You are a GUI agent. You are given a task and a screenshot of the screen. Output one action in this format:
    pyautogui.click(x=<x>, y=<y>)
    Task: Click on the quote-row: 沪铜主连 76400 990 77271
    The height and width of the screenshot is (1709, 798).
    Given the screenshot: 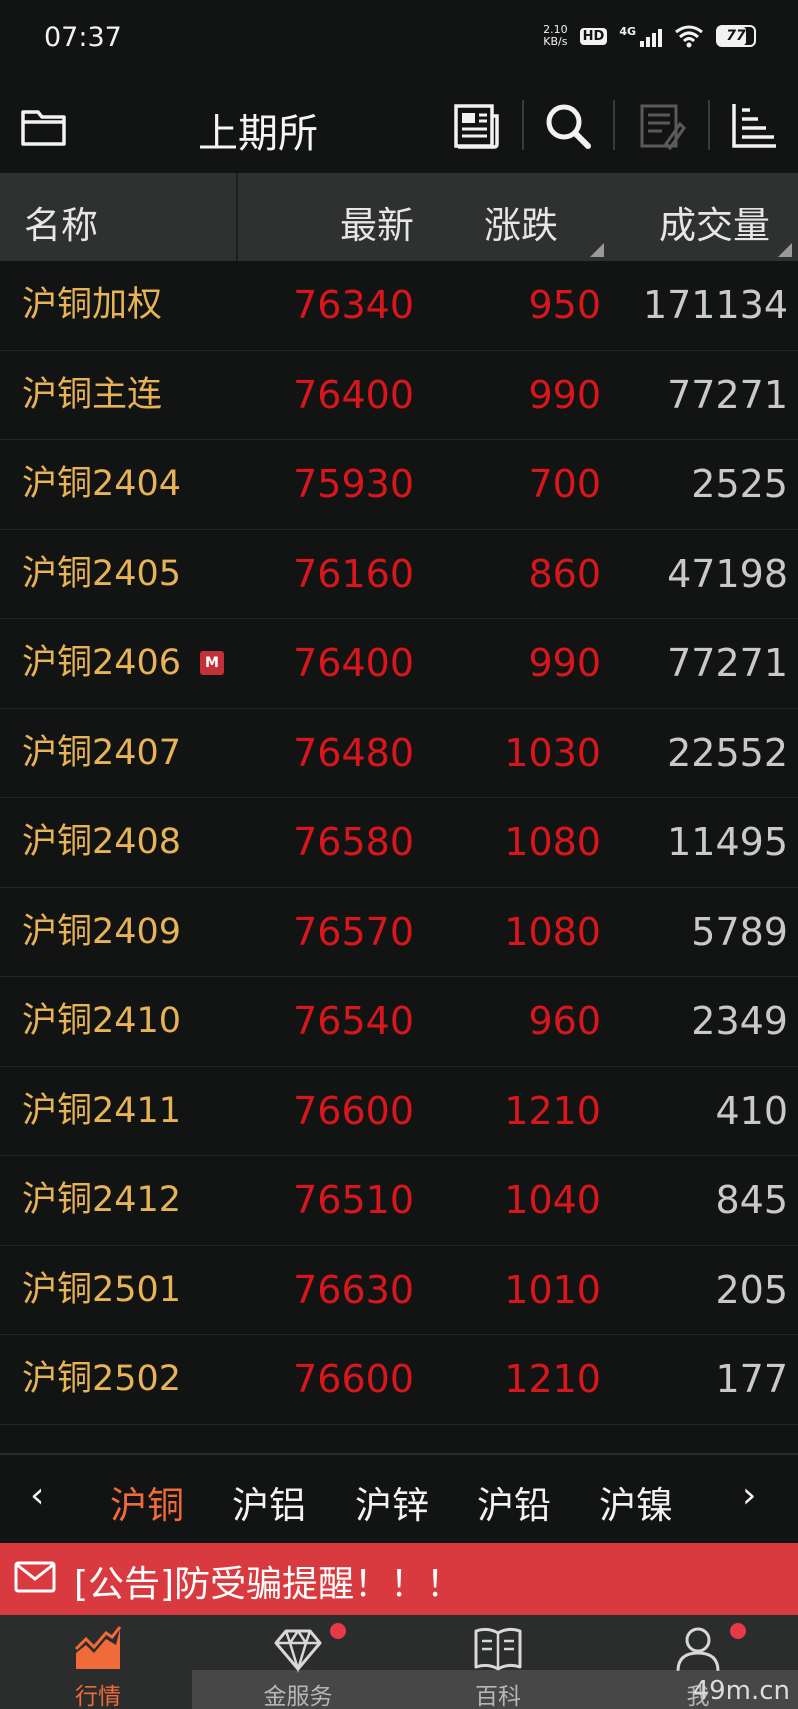 What is the action you would take?
    pyautogui.click(x=399, y=395)
    